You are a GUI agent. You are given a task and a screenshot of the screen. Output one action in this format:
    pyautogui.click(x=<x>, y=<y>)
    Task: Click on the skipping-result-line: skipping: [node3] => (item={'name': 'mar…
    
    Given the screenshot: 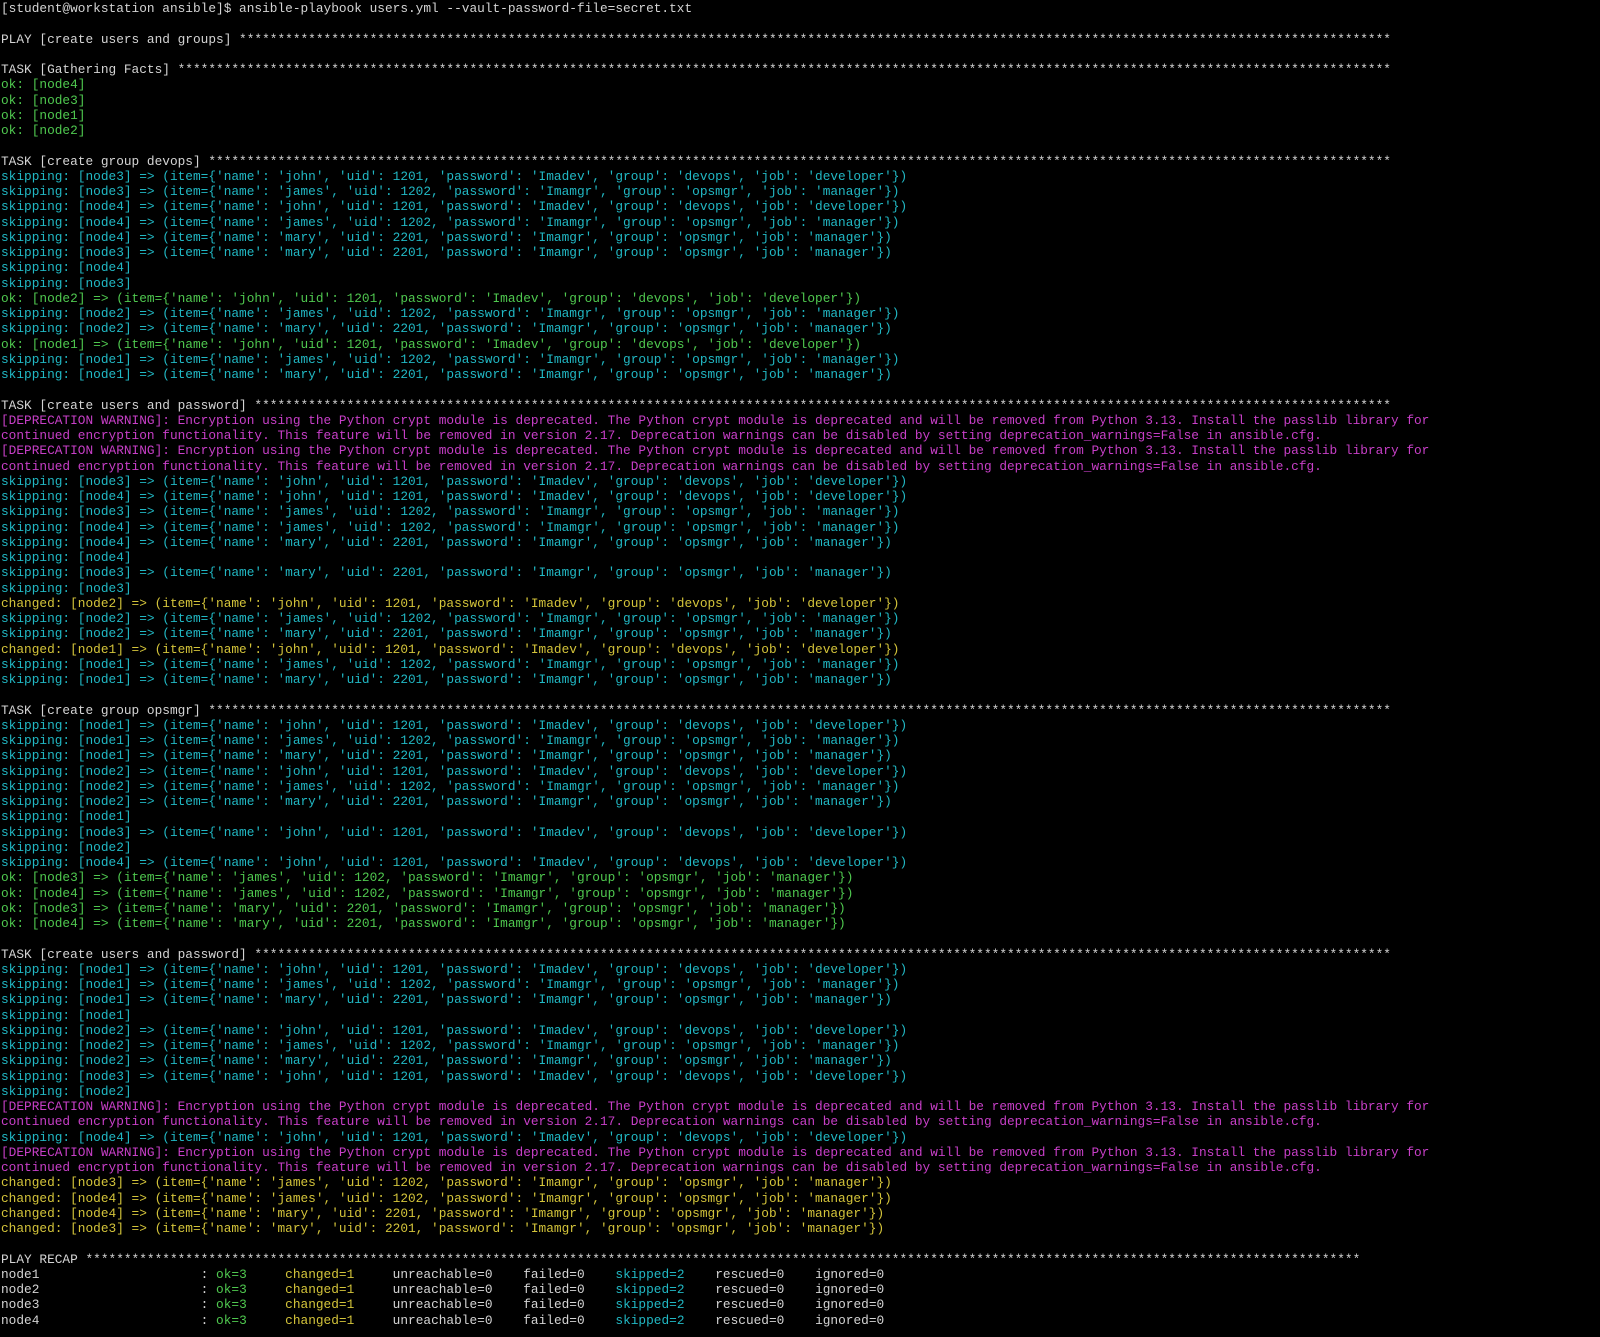 What is the action you would take?
    pyautogui.click(x=446, y=252)
    